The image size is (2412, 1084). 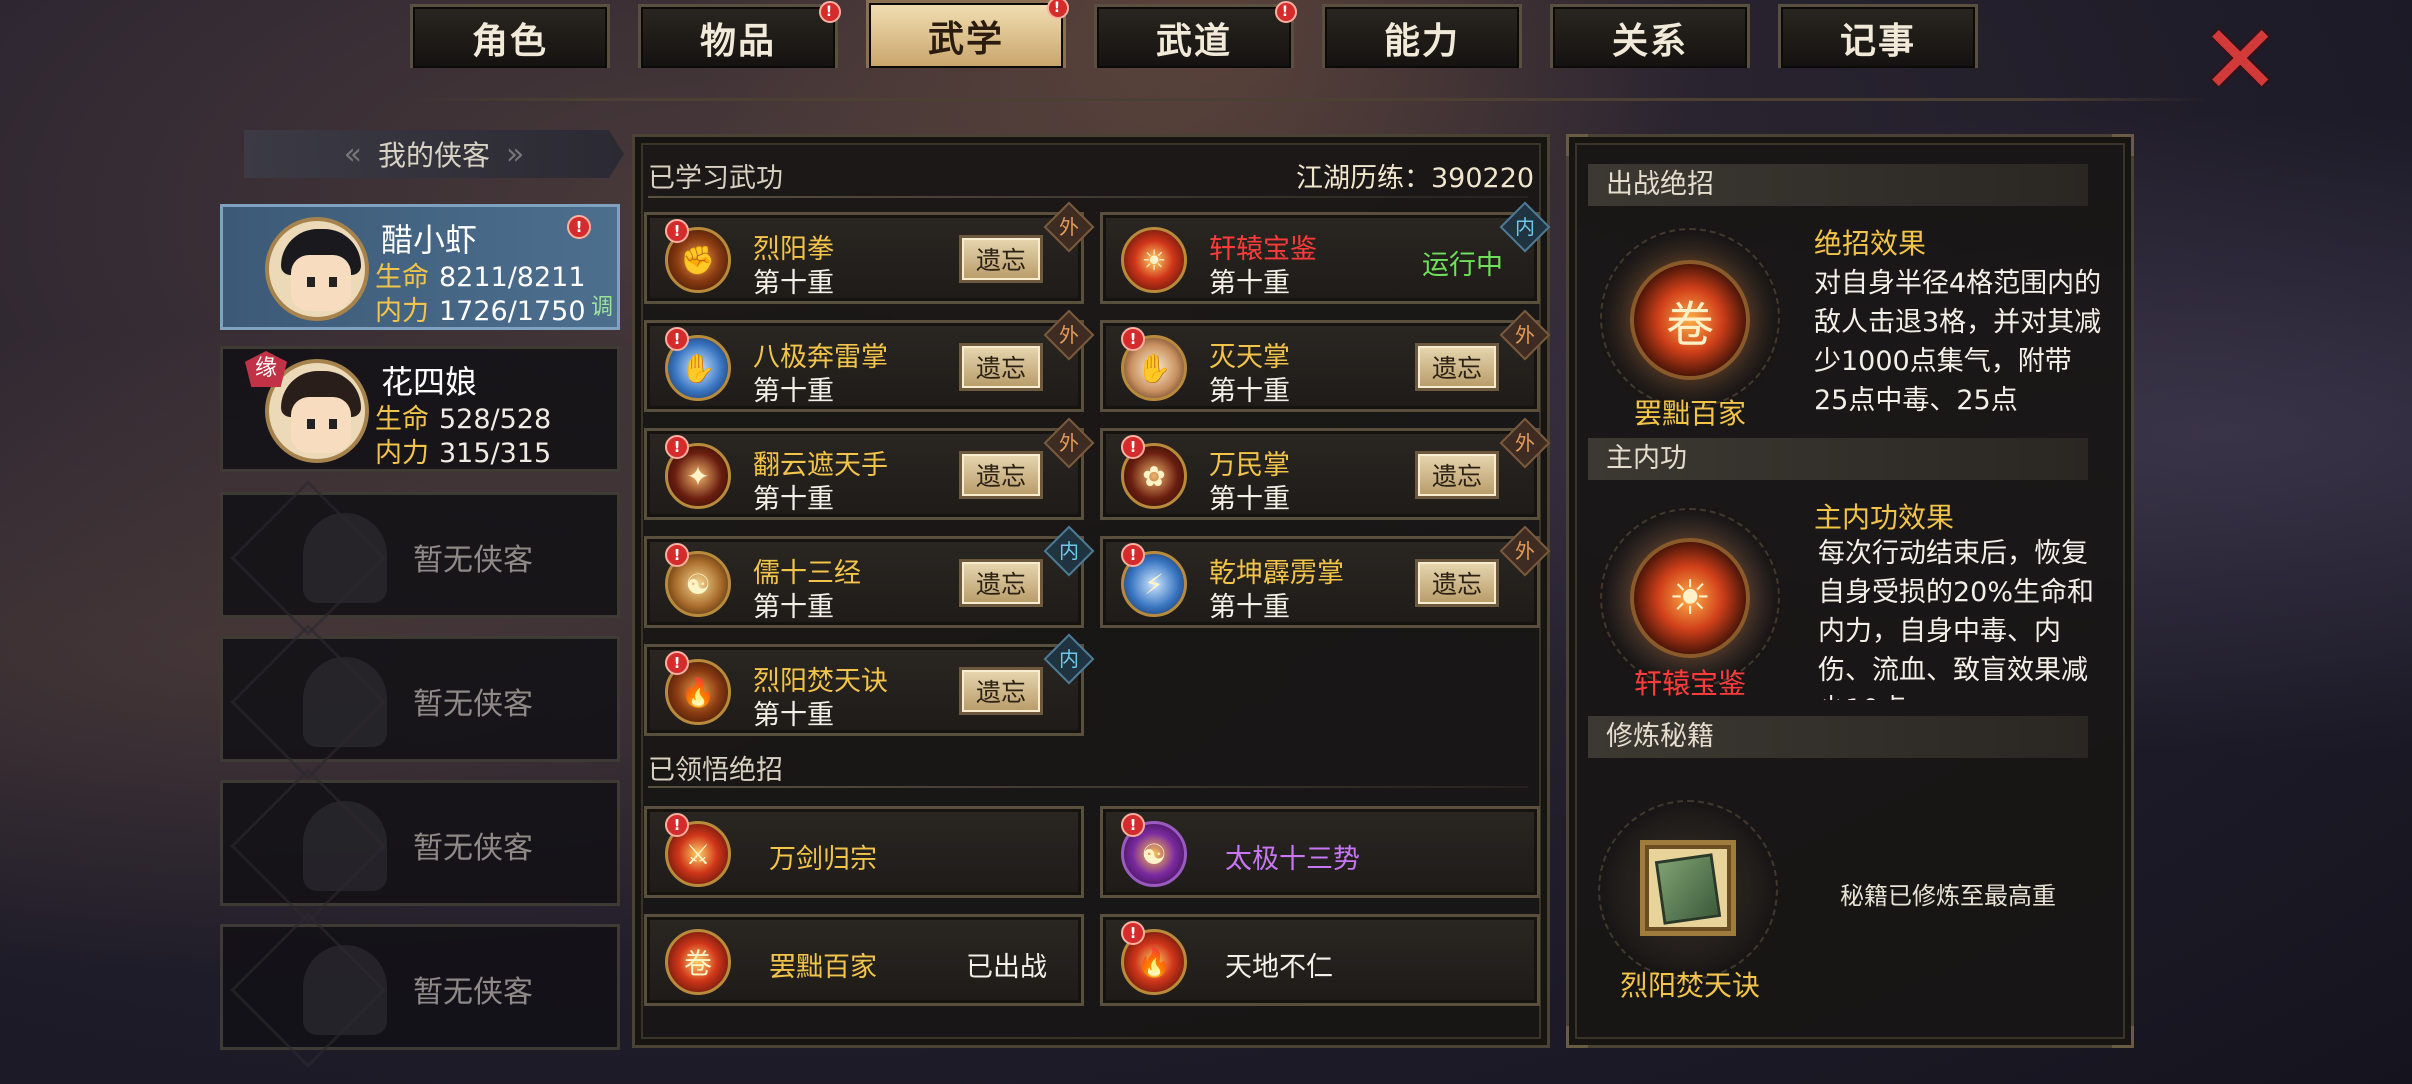 What do you see at coordinates (1279, 967) in the screenshot?
I see `ultimate-name: 天地不仁` at bounding box center [1279, 967].